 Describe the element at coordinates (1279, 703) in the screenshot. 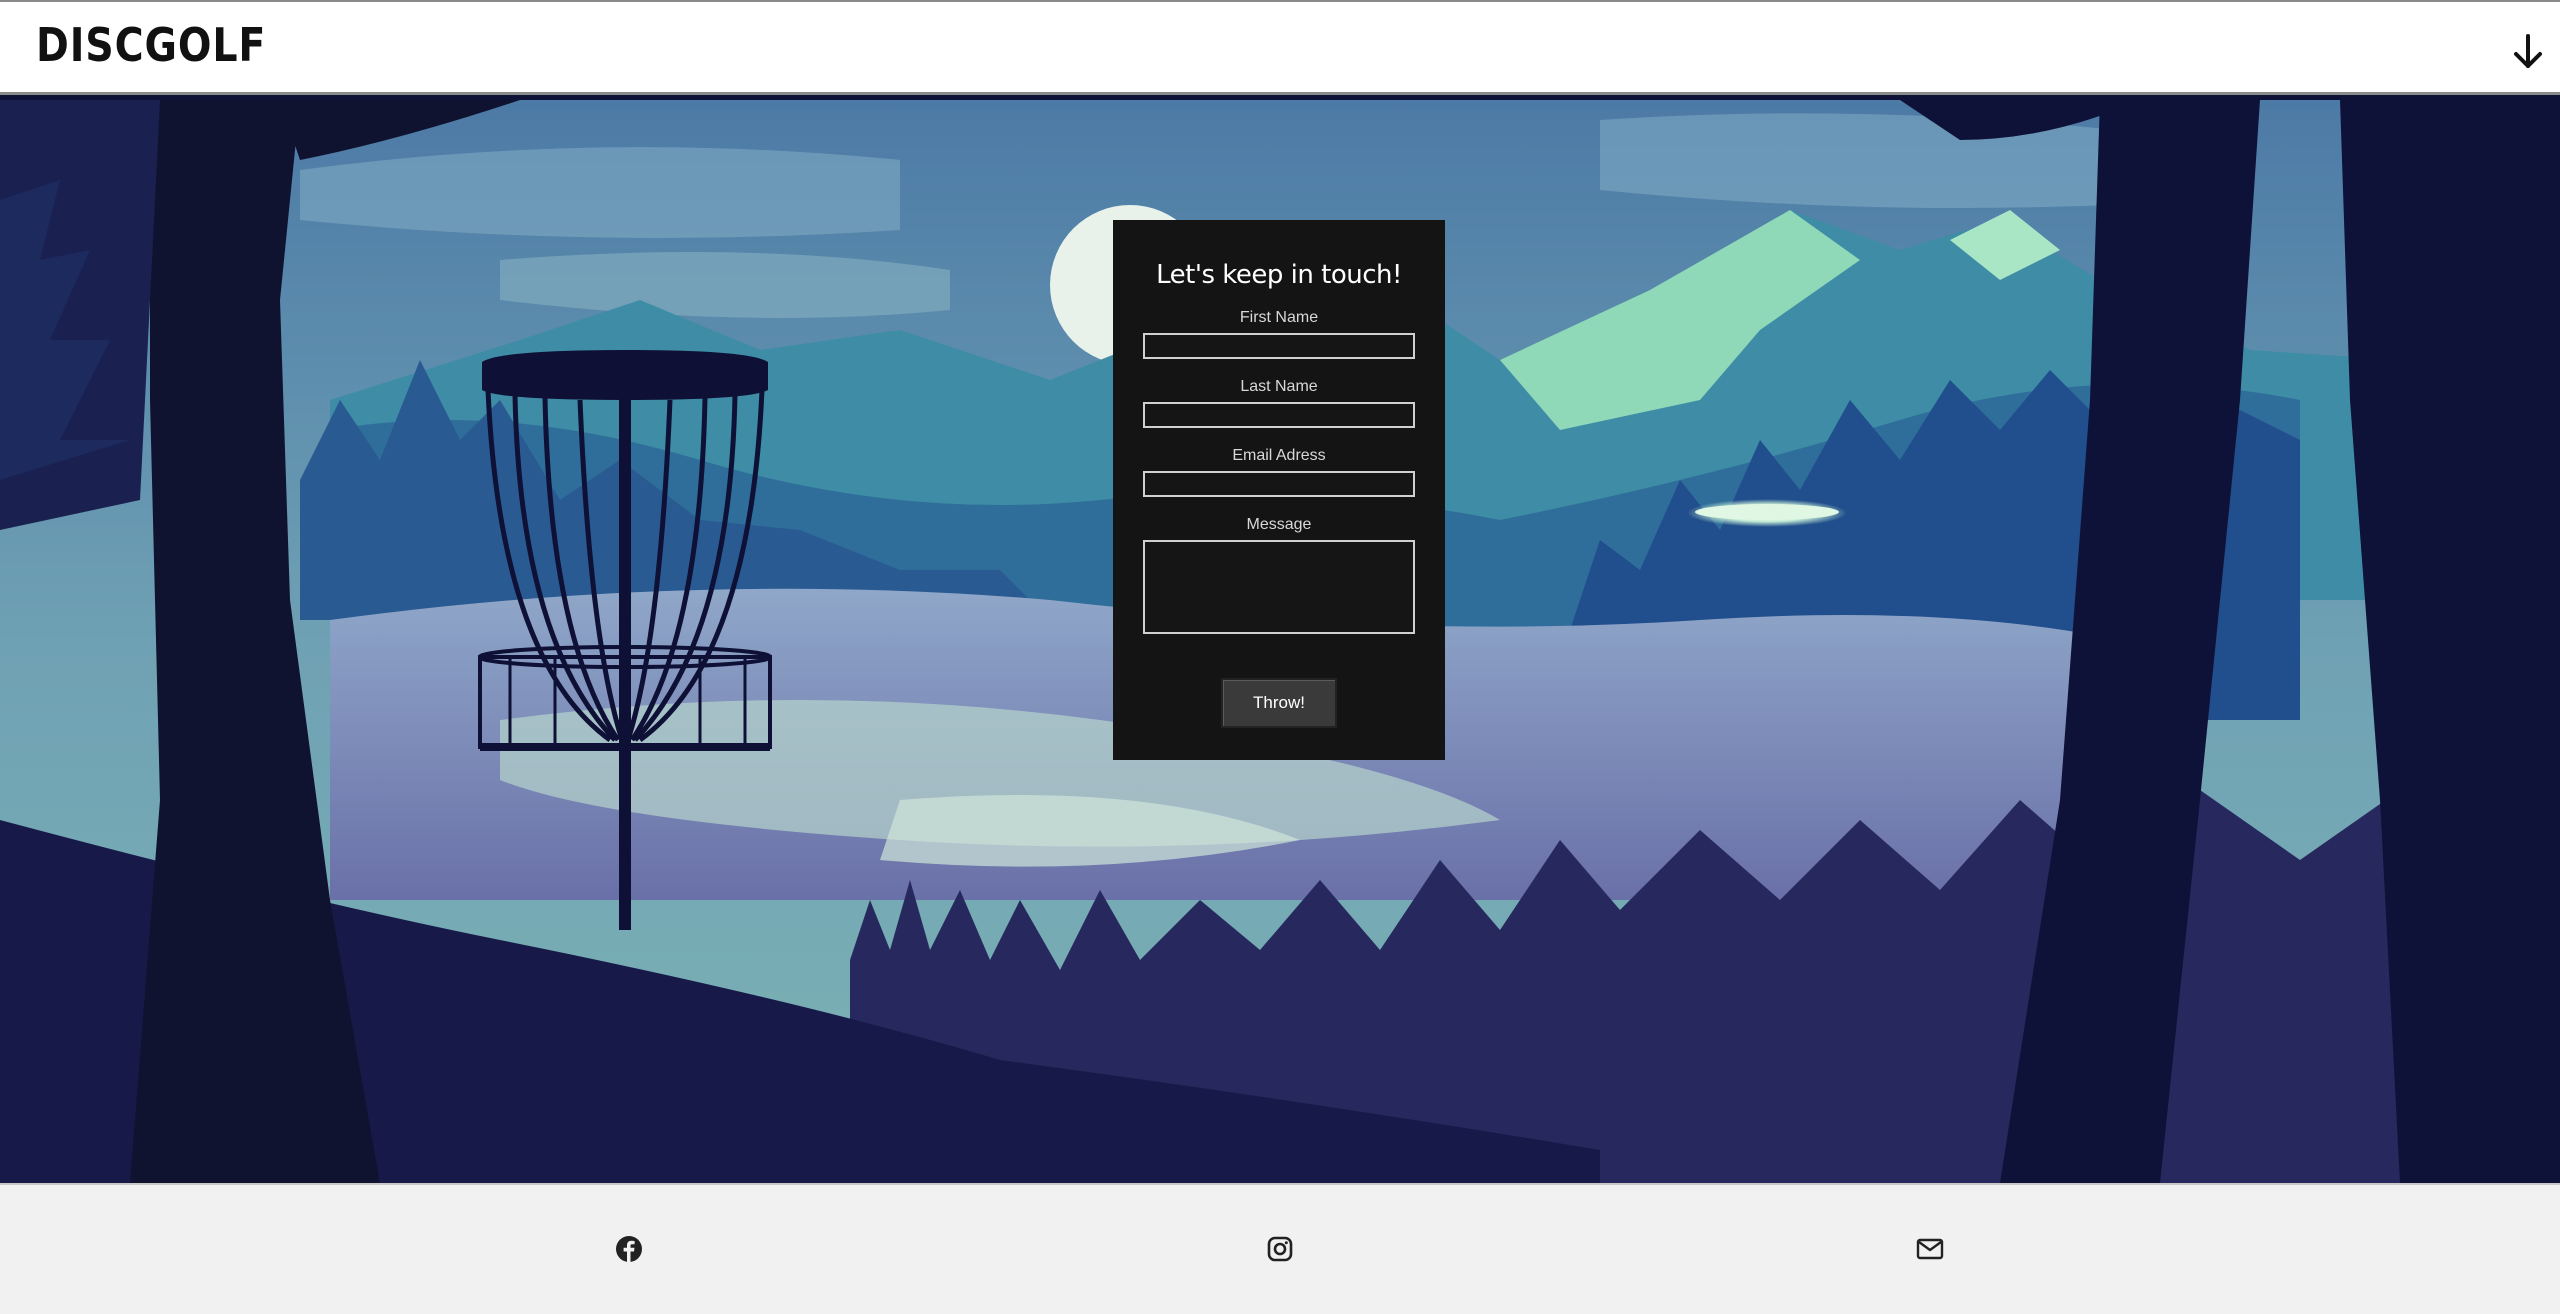

I see `throw-submit-button: Throw!` at that location.